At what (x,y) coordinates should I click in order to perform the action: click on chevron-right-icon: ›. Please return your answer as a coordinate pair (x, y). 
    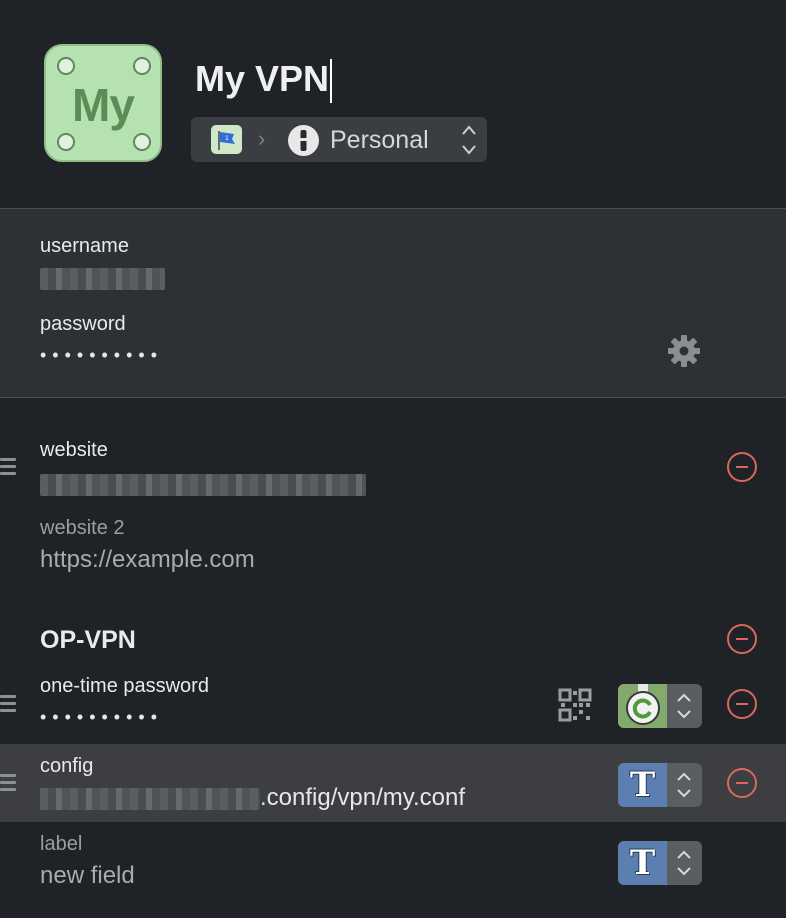
    Looking at the image, I should click on (262, 138).